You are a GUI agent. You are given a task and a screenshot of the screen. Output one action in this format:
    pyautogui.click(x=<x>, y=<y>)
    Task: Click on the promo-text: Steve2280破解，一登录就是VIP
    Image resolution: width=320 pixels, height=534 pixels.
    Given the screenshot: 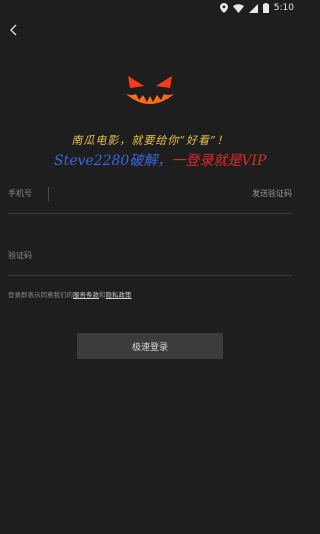 What is the action you would take?
    pyautogui.click(x=177, y=160)
    